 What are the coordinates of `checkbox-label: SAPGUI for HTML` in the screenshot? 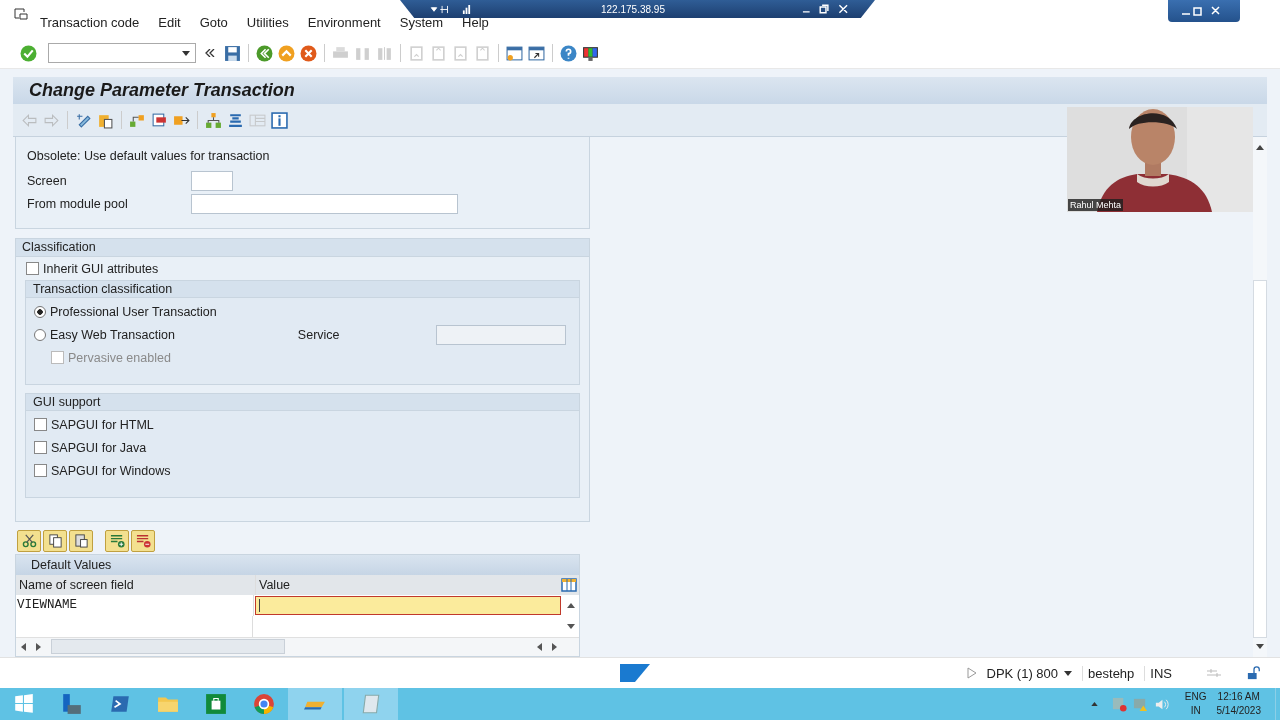 It's located at (102, 424).